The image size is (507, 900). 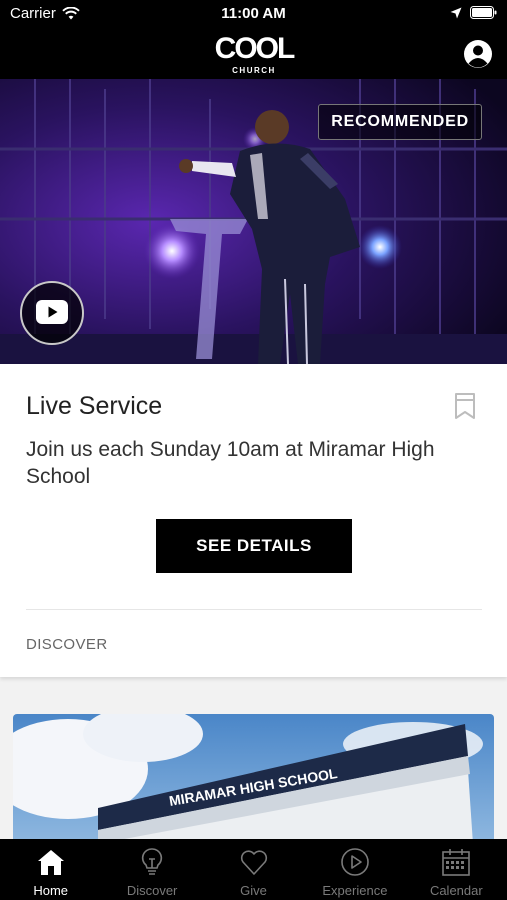 I want to click on school-building-image: MIRAMAR HIGH SCHOOL, so click(x=253, y=779).